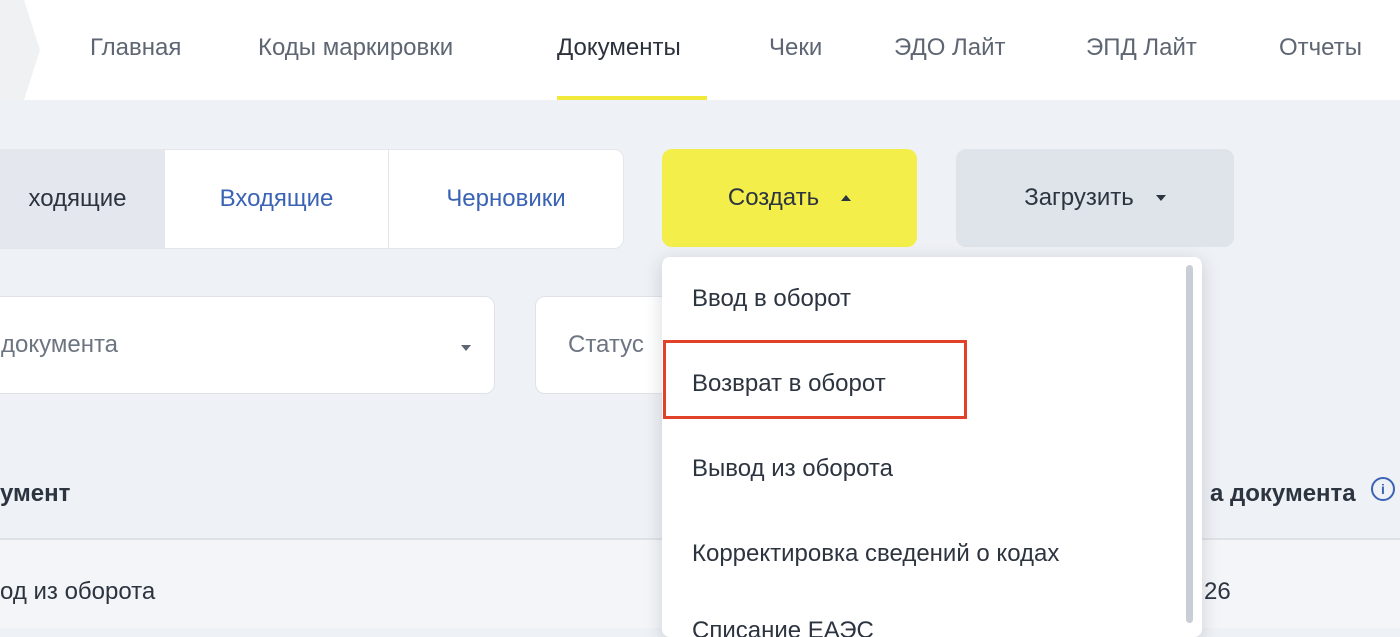 The height and width of the screenshot is (637, 1400). What do you see at coordinates (78, 591) in the screenshot?
I see `row-document-type: од из оборота` at bounding box center [78, 591].